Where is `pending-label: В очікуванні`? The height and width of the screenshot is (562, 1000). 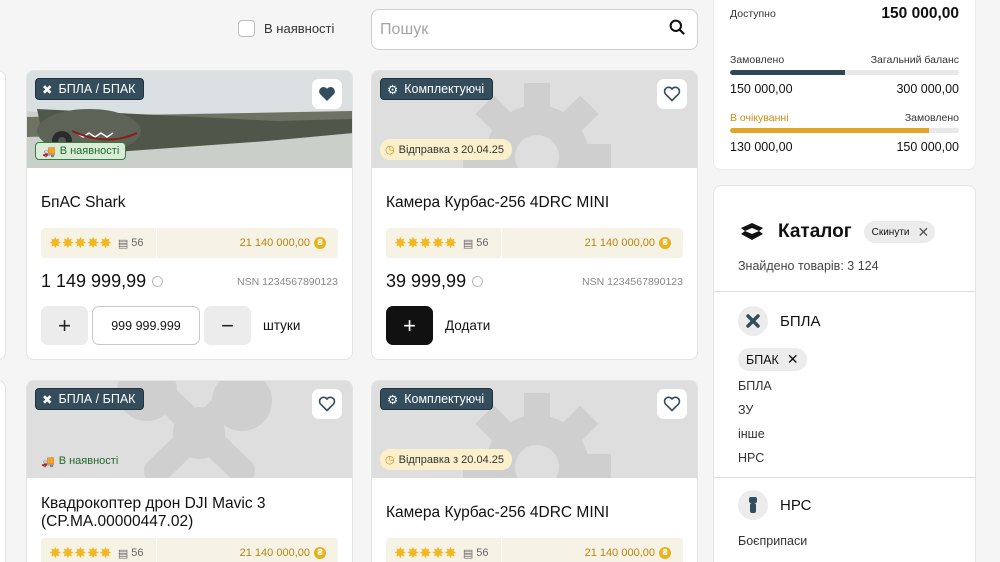
pending-label: В очікуванні is located at coordinates (759, 118).